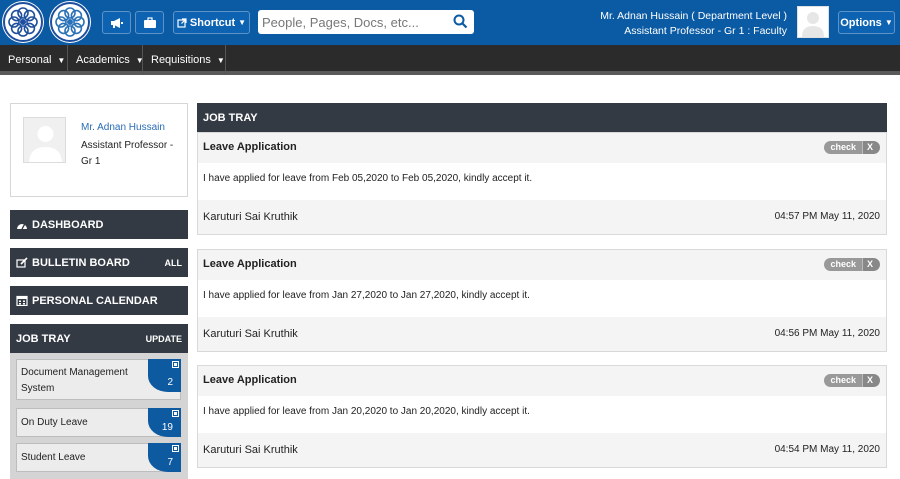 This screenshot has width=900, height=479. What do you see at coordinates (54, 422) in the screenshot?
I see `list-item-label: On Duty Leave` at bounding box center [54, 422].